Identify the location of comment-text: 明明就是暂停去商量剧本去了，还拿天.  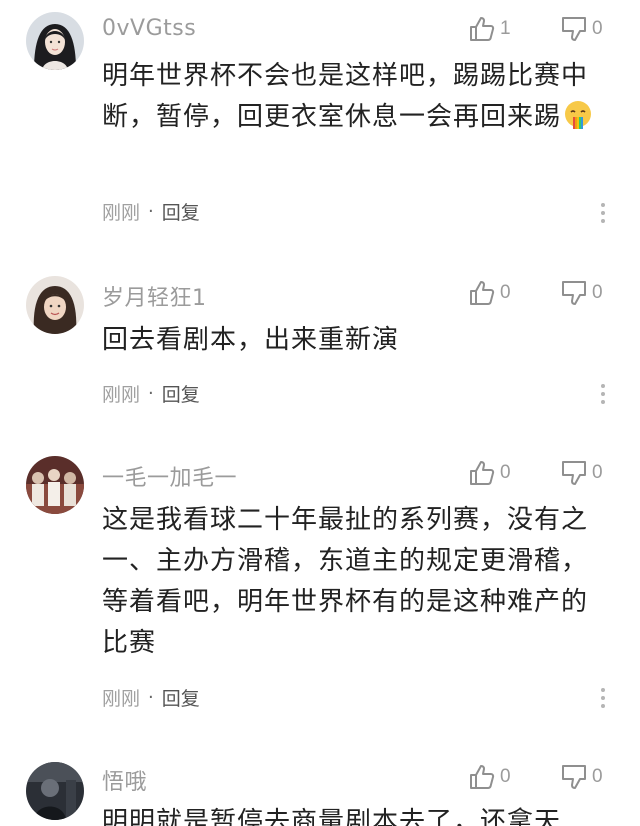
(352, 814).